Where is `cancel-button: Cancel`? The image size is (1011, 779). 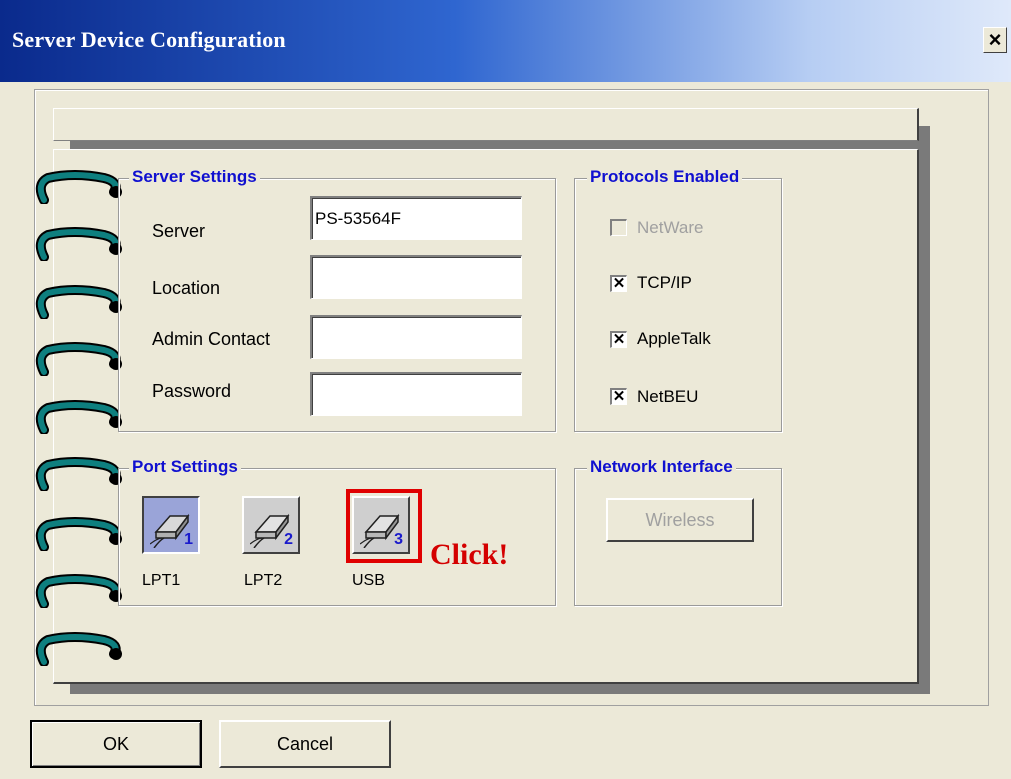
cancel-button: Cancel is located at coordinates (305, 744).